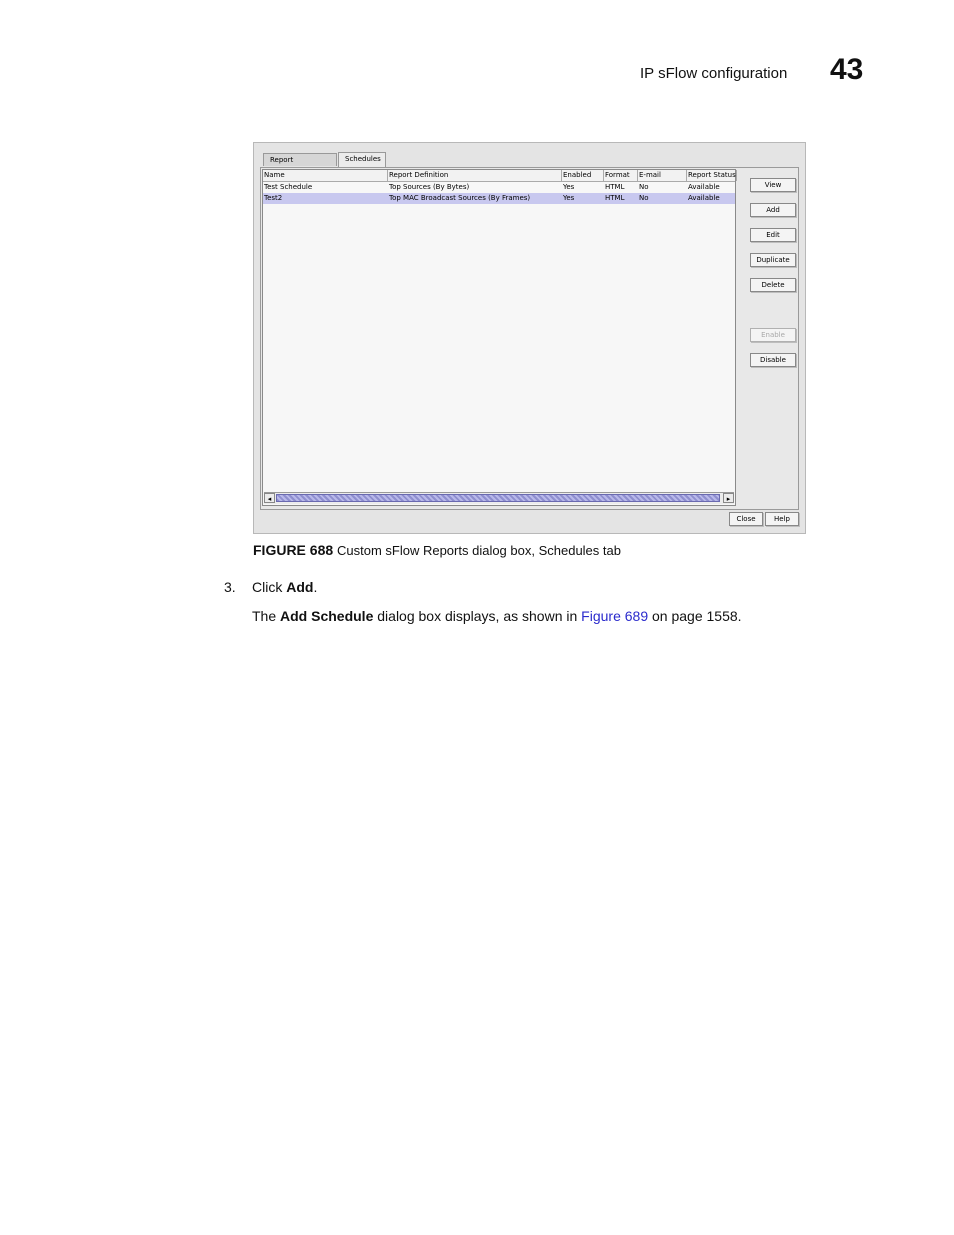  I want to click on cell-report-definition: Top MAC Broadcast Sources (By Frames), so click(460, 198).